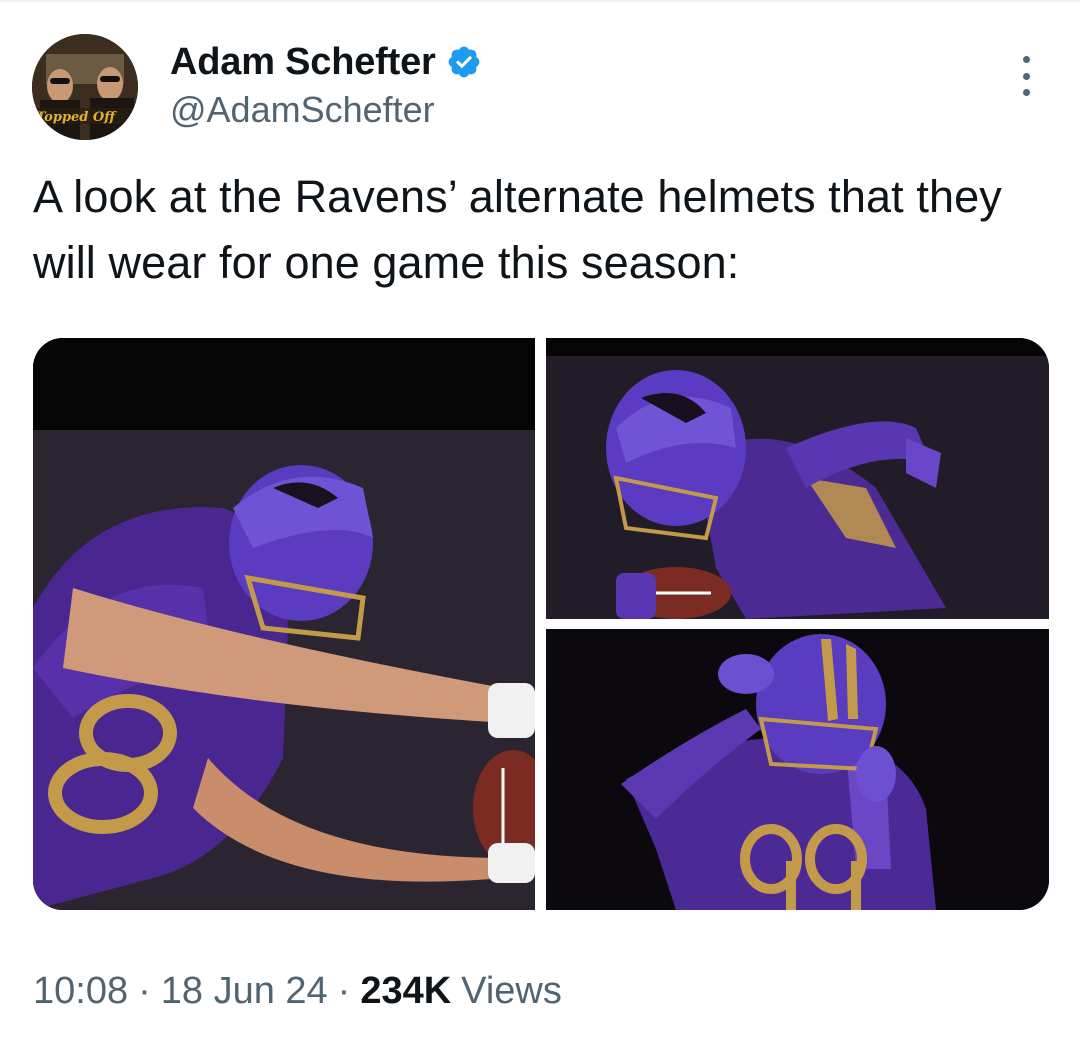 The height and width of the screenshot is (1042, 1080). I want to click on avatar-image: Topped Off, so click(85, 87).